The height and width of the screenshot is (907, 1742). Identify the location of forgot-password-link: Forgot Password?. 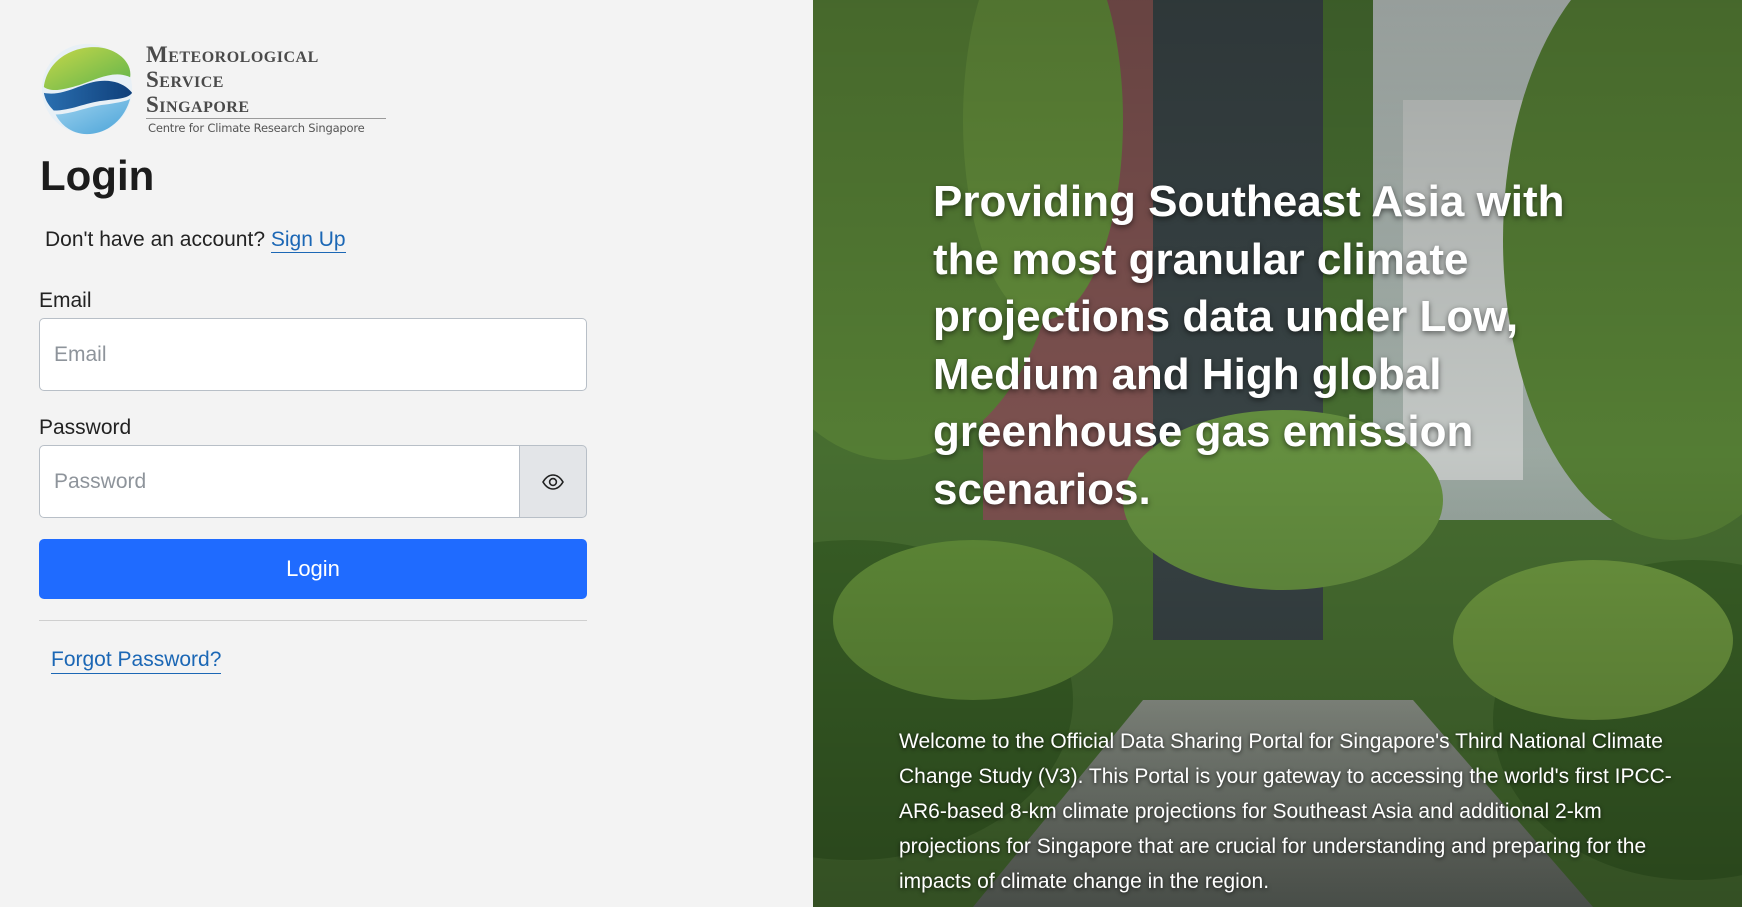
(136, 661).